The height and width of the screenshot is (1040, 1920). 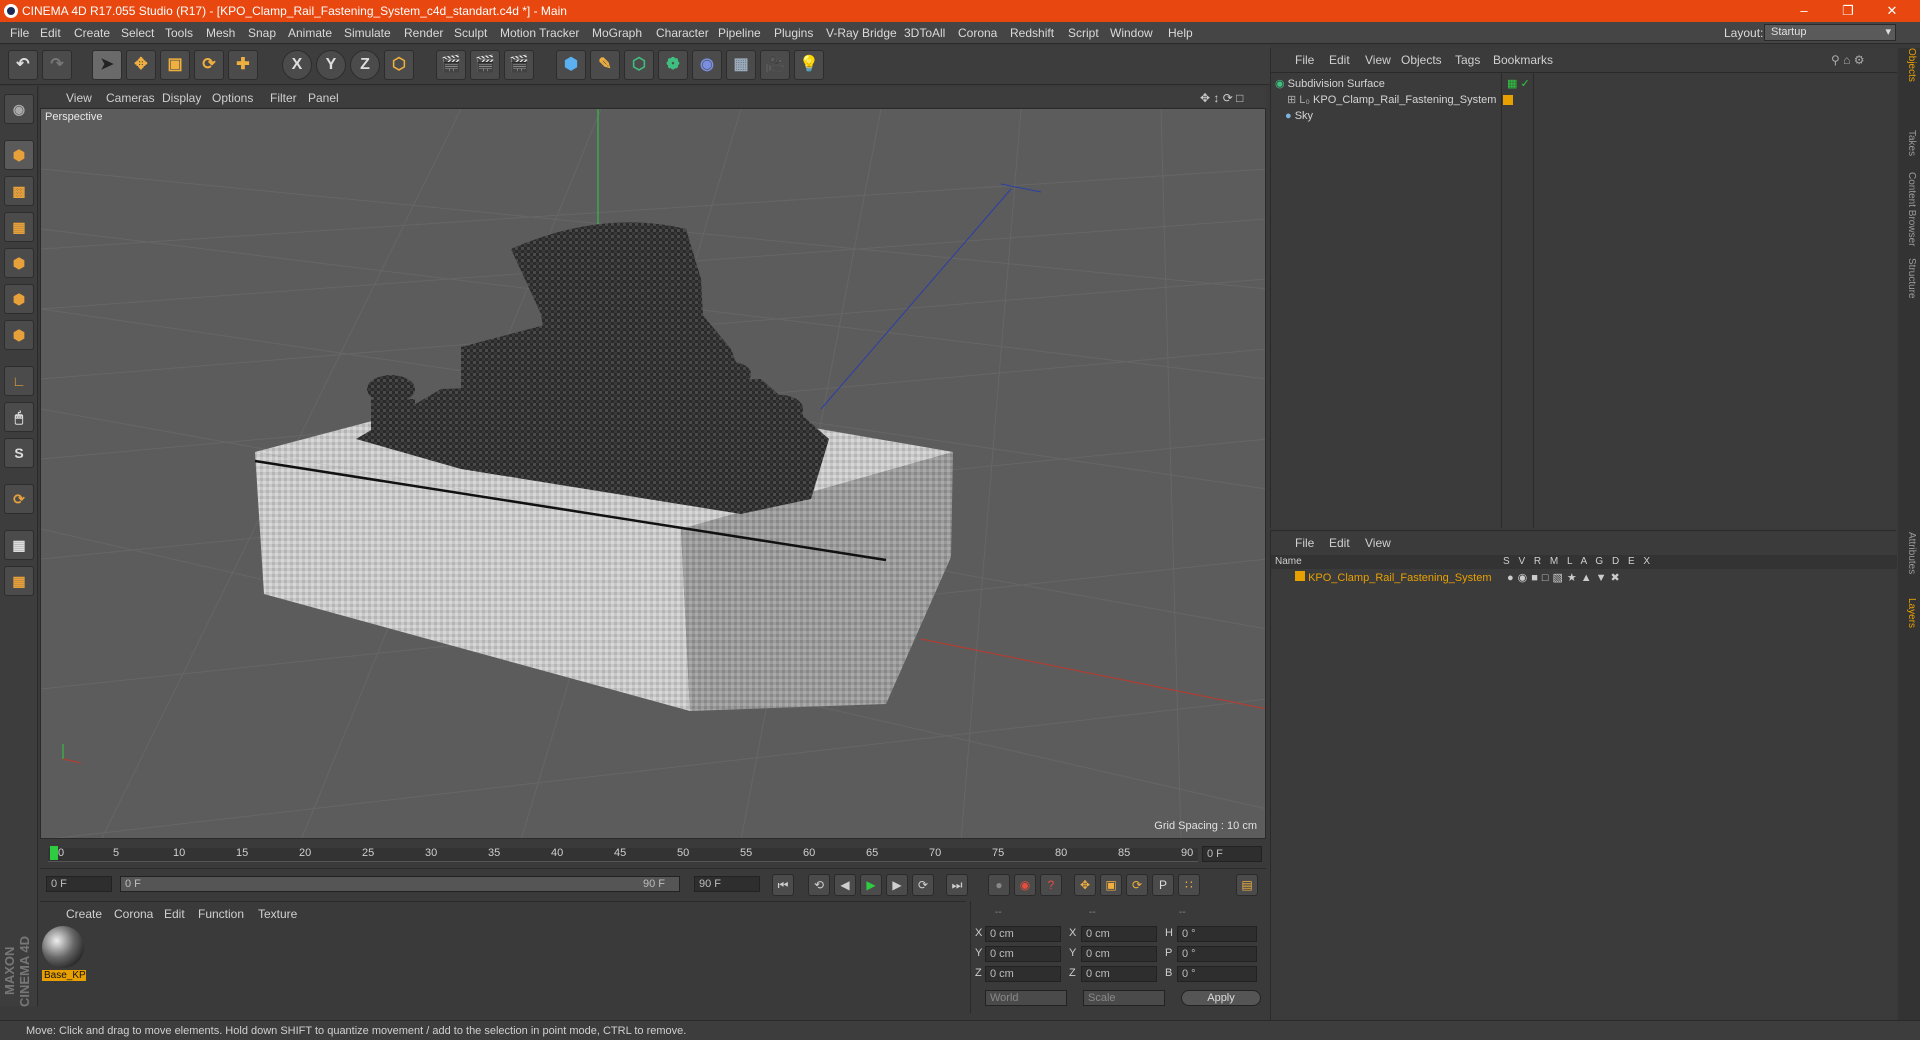 What do you see at coordinates (1131, 33) in the screenshot?
I see `menu-window: Window` at bounding box center [1131, 33].